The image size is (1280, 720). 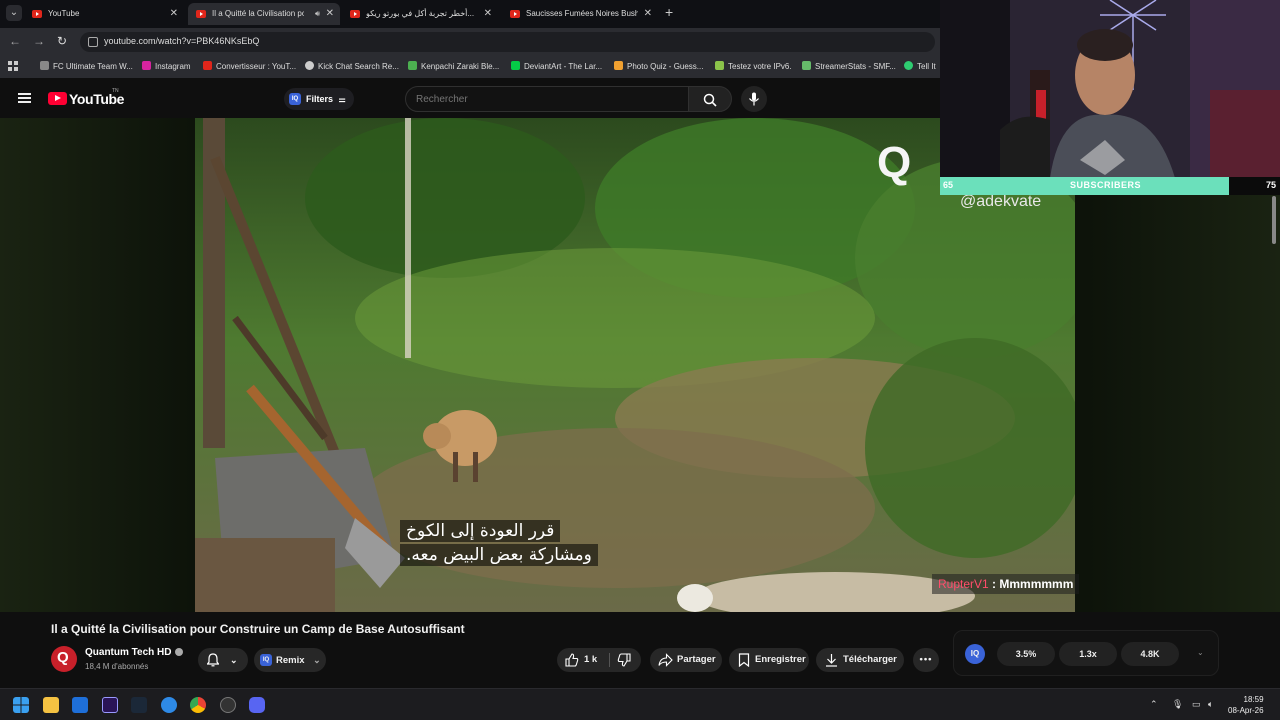 What do you see at coordinates (1274, 220) in the screenshot?
I see `scrollbar-thumb` at bounding box center [1274, 220].